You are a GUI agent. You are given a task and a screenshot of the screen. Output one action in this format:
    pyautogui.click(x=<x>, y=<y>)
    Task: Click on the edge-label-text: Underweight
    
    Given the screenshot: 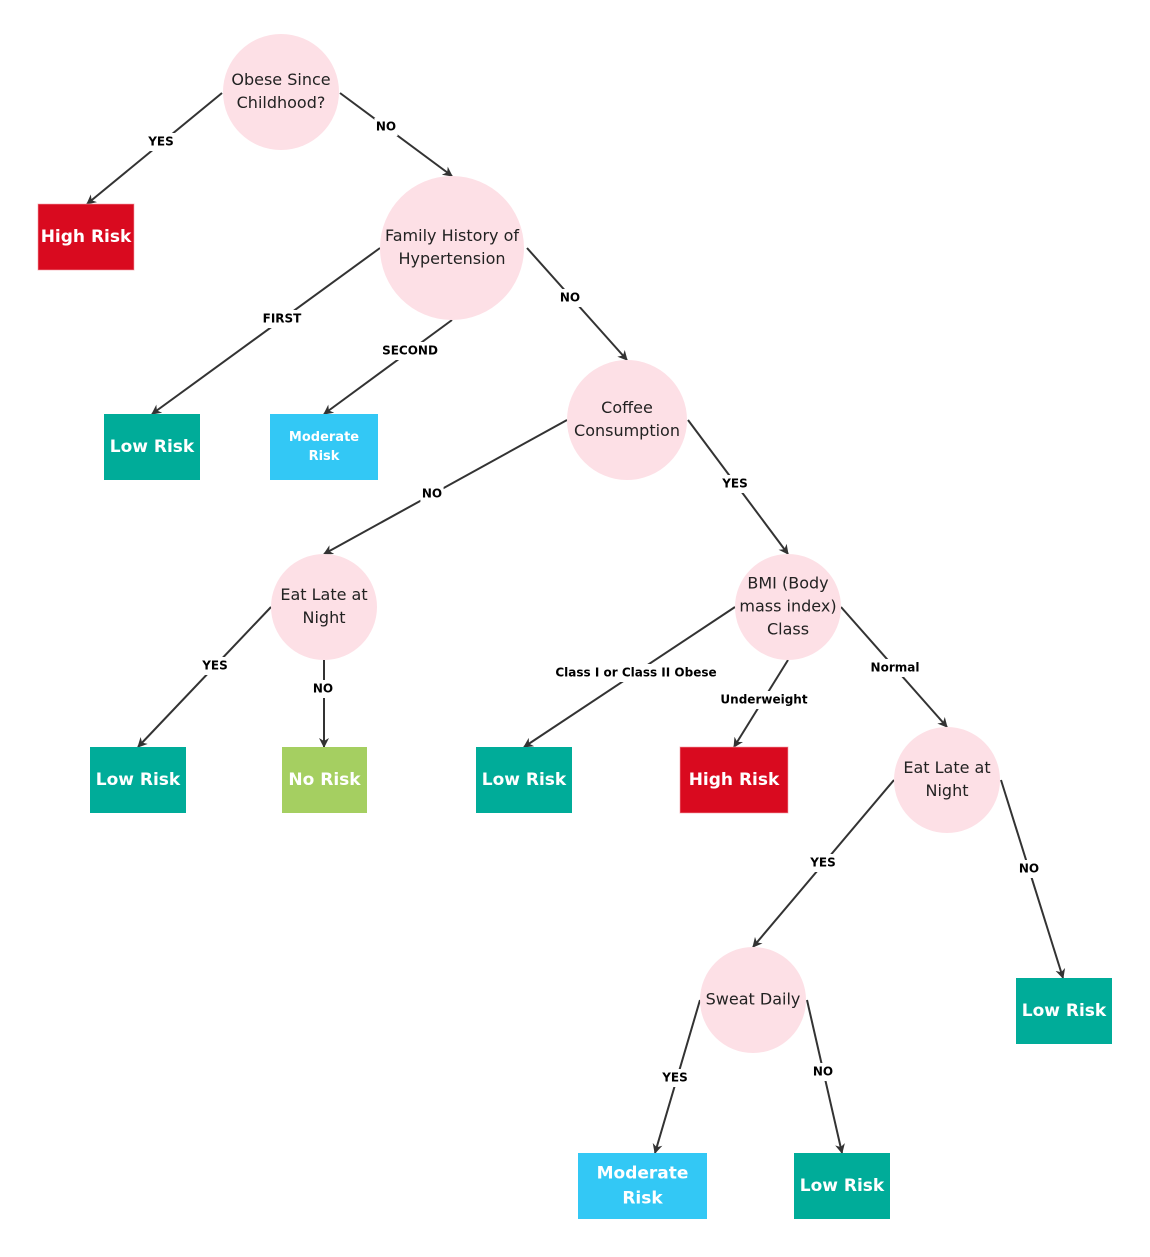 What is the action you would take?
    pyautogui.click(x=763, y=700)
    